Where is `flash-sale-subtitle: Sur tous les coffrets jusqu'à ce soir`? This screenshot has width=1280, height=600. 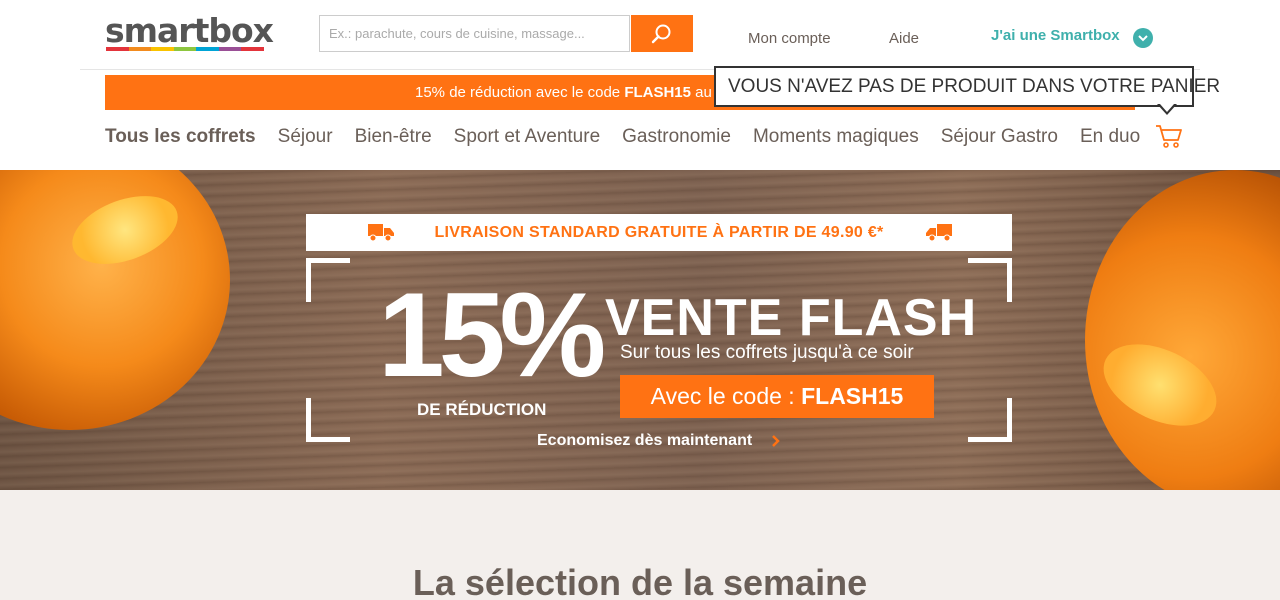
flash-sale-subtitle: Sur tous les coffrets jusqu'à ce soir is located at coordinates (767, 352).